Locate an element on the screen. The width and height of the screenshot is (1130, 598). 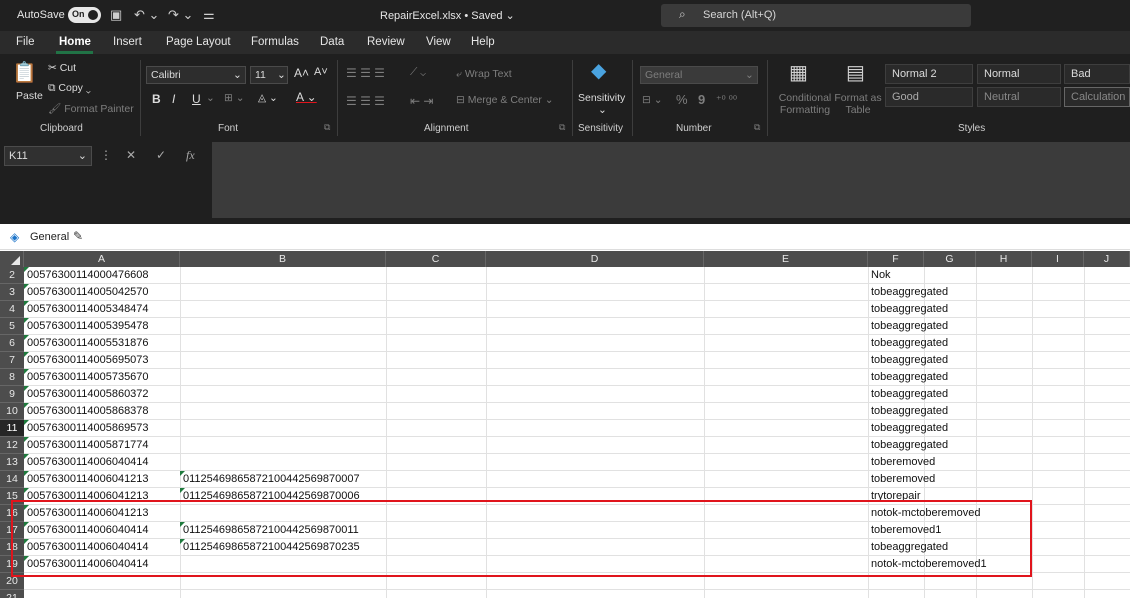
row-header: 6 is located at coordinates (12, 343).